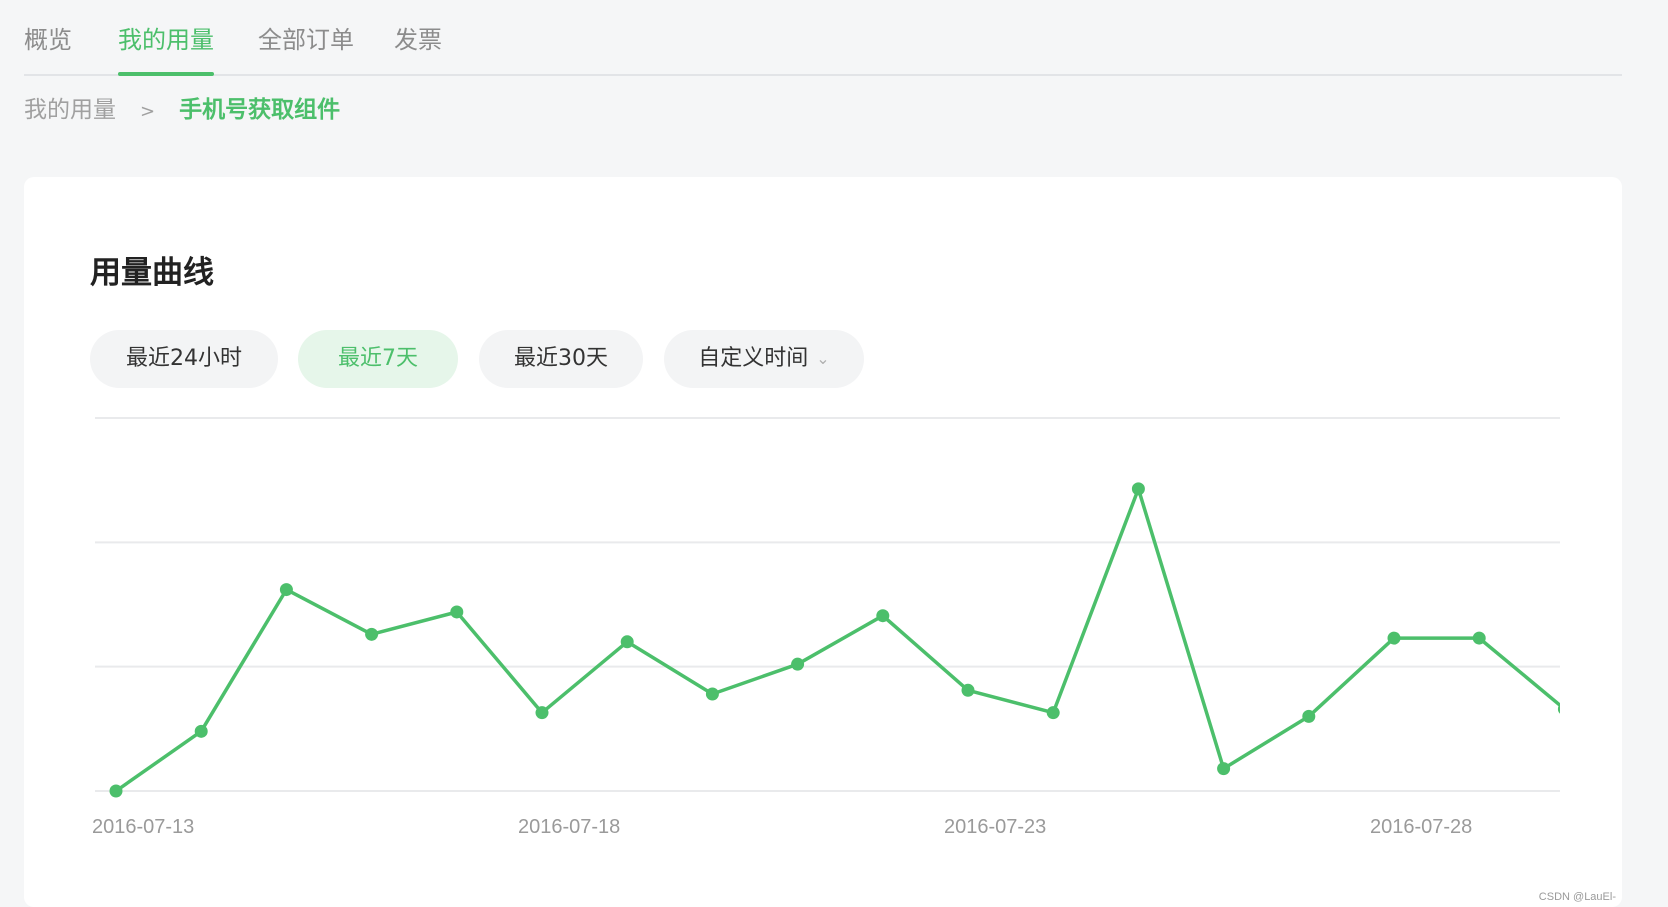 The image size is (1668, 907). Describe the element at coordinates (418, 47) in the screenshot. I see `tab-invoice: 发票` at that location.